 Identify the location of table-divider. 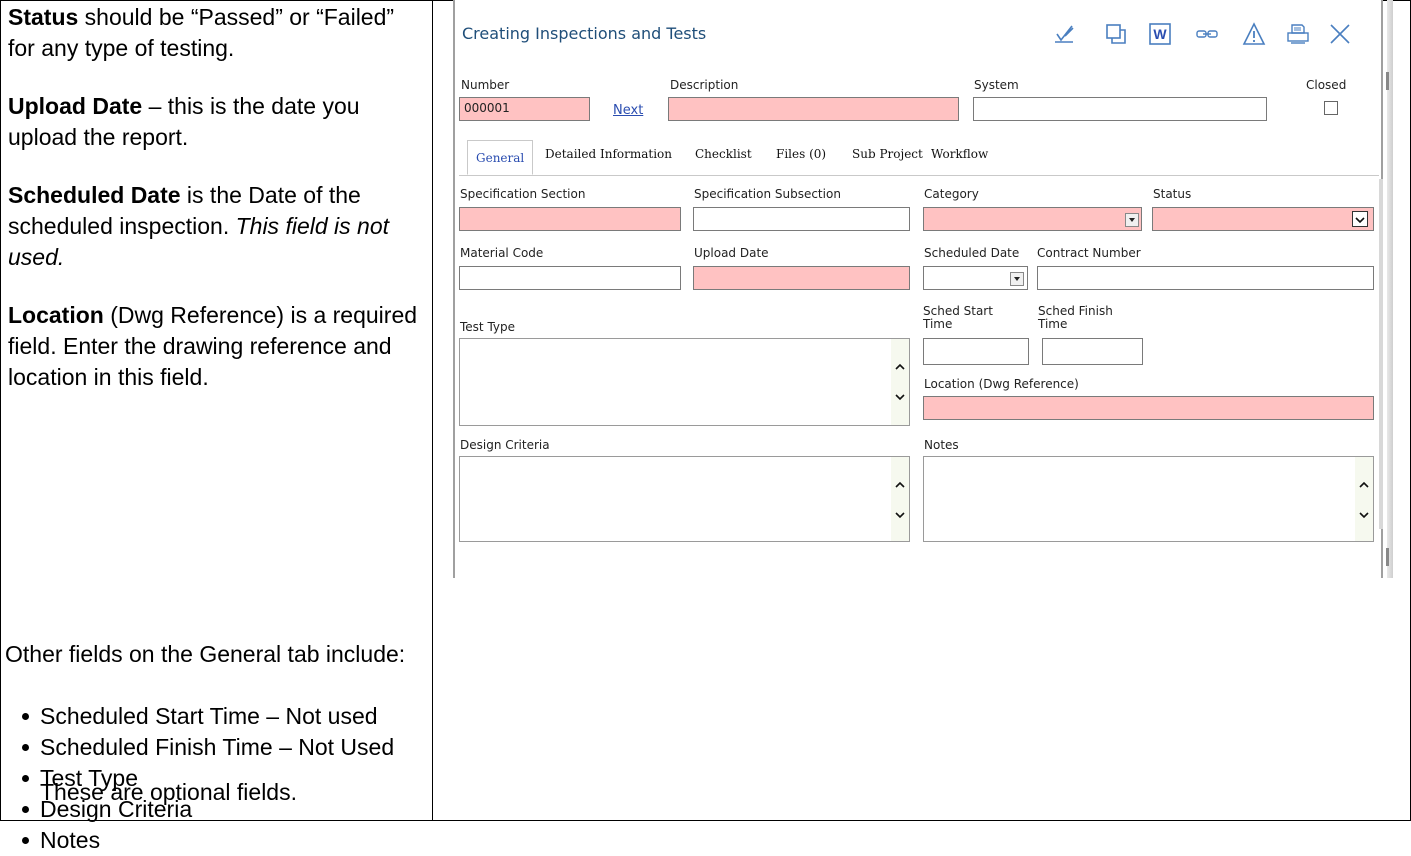
(432, 410).